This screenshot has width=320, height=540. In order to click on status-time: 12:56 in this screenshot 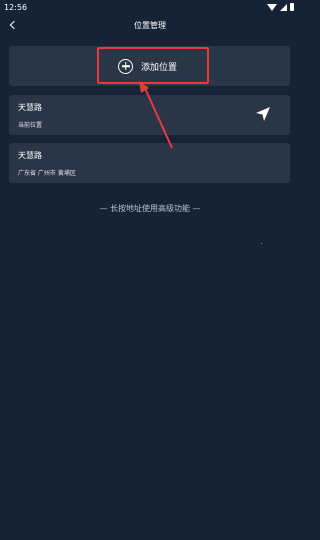, I will do `click(16, 7)`.